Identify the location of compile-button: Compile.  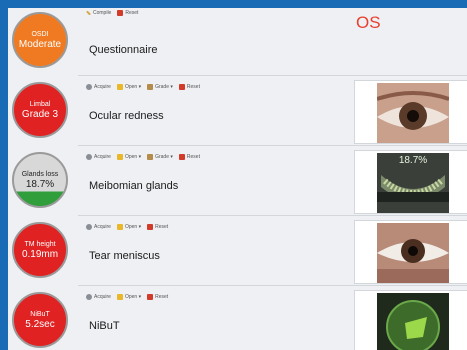
(98, 13).